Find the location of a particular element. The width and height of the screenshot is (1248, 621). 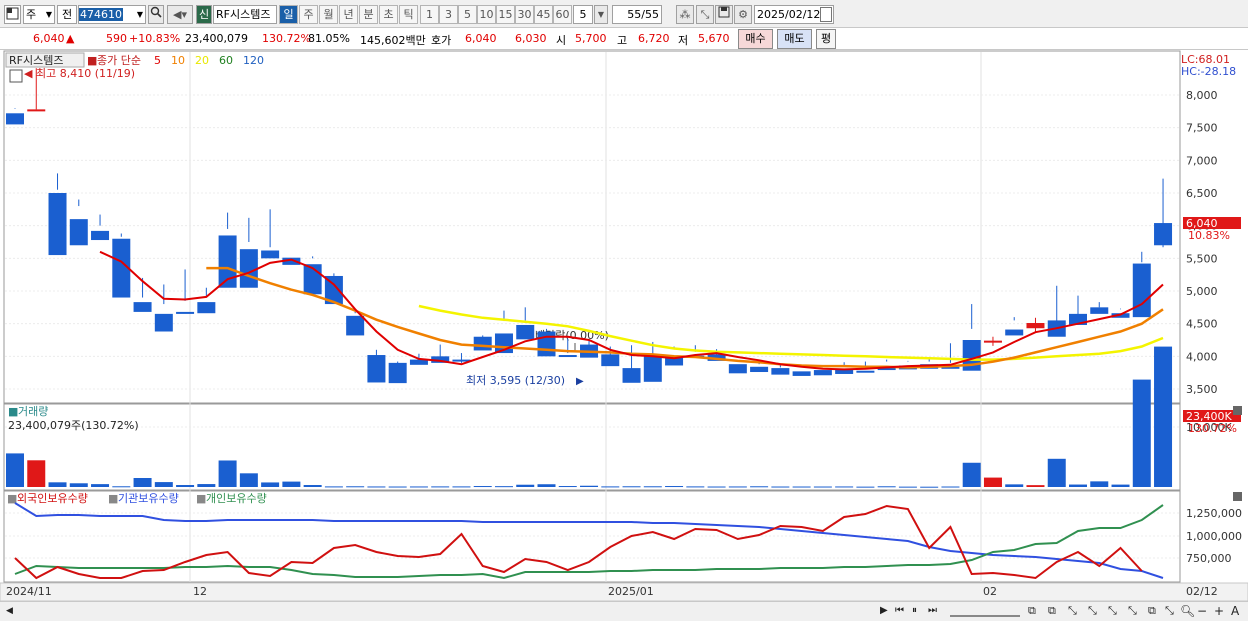

window-icon is located at coordinates (12, 14).